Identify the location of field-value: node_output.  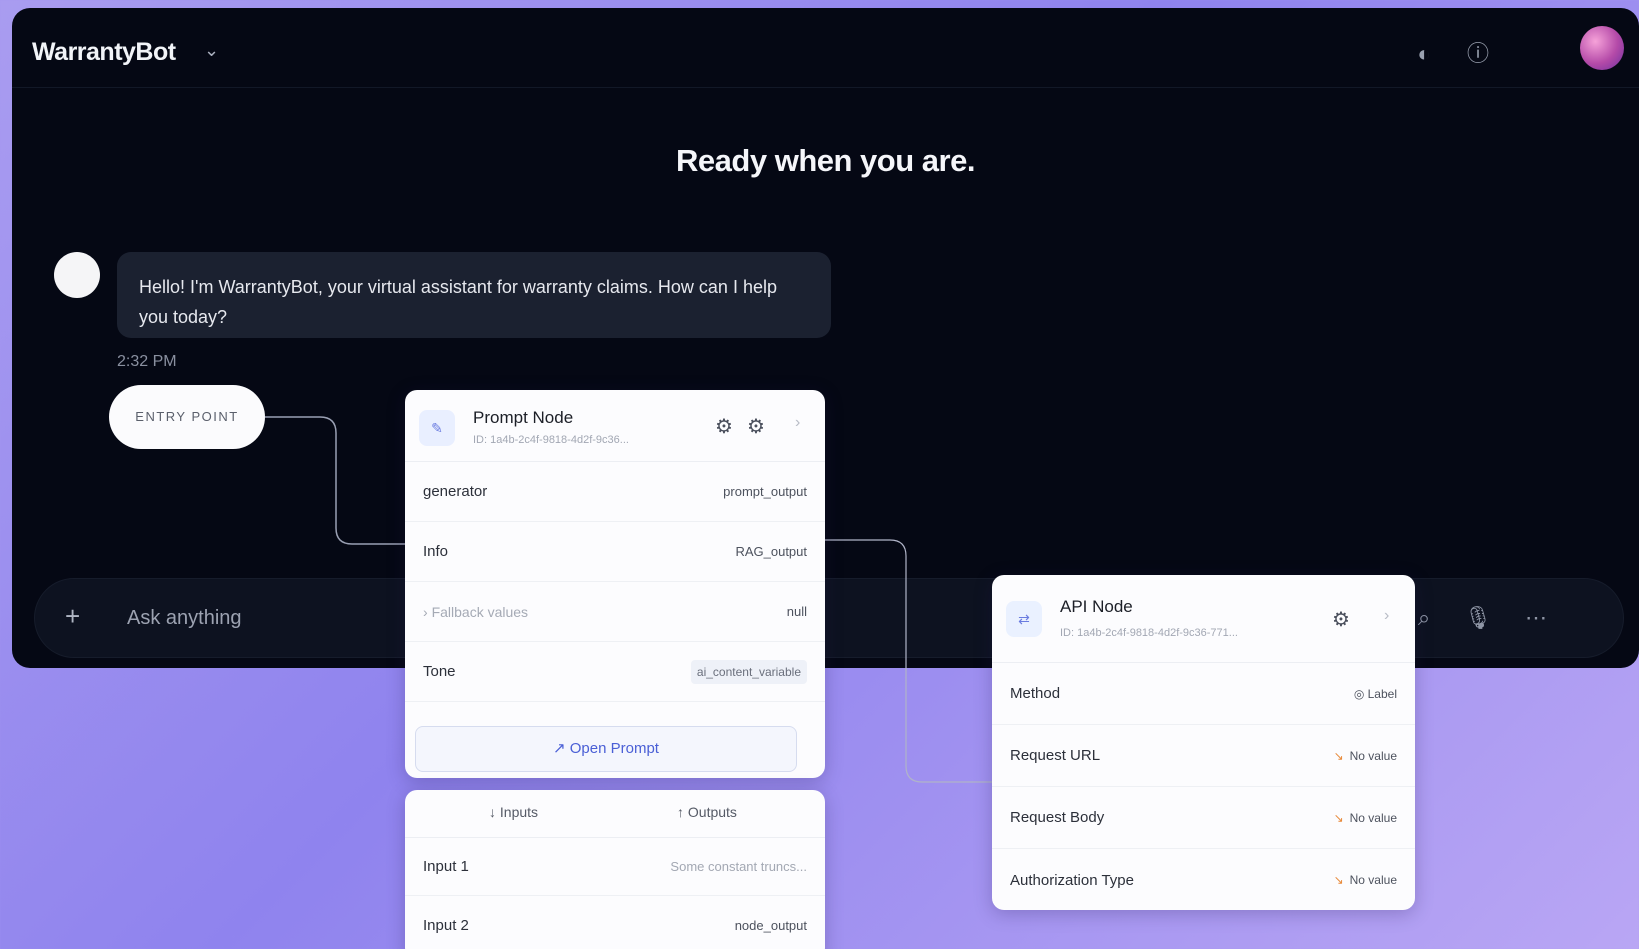
(770, 925).